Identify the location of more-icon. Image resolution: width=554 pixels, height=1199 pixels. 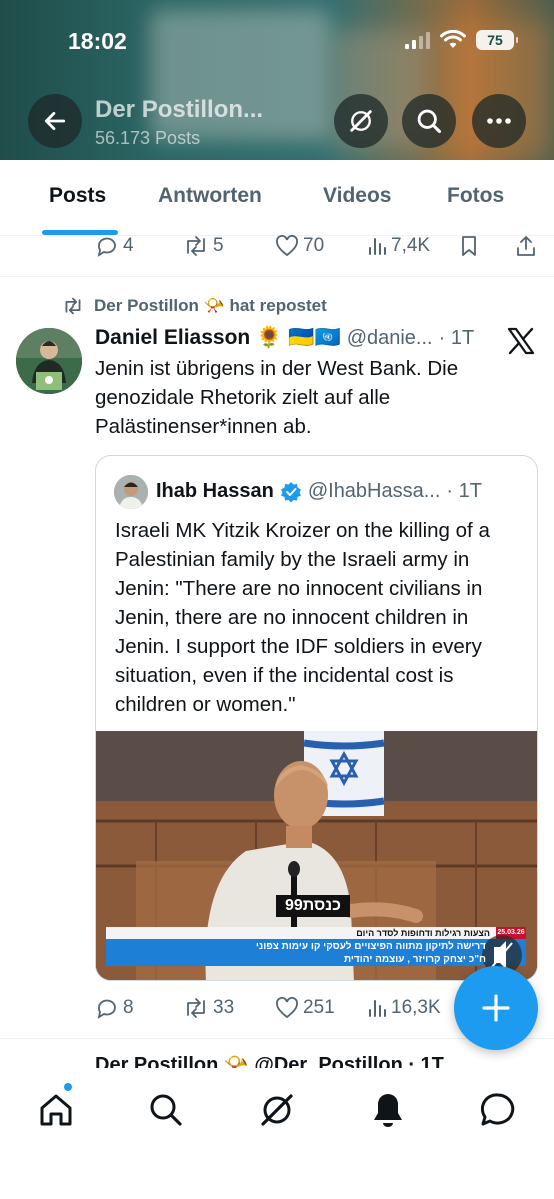
(499, 121).